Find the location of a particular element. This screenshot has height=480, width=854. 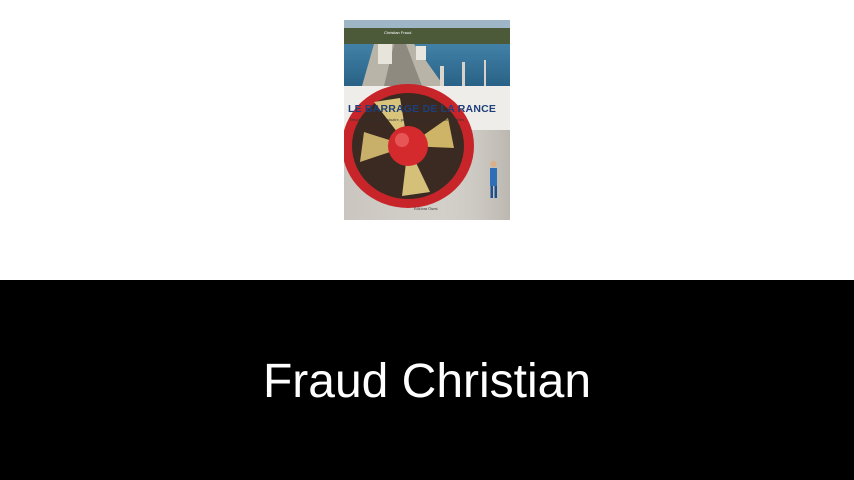

cover-publisher-text: Éditions Ouest is located at coordinates (426, 208).